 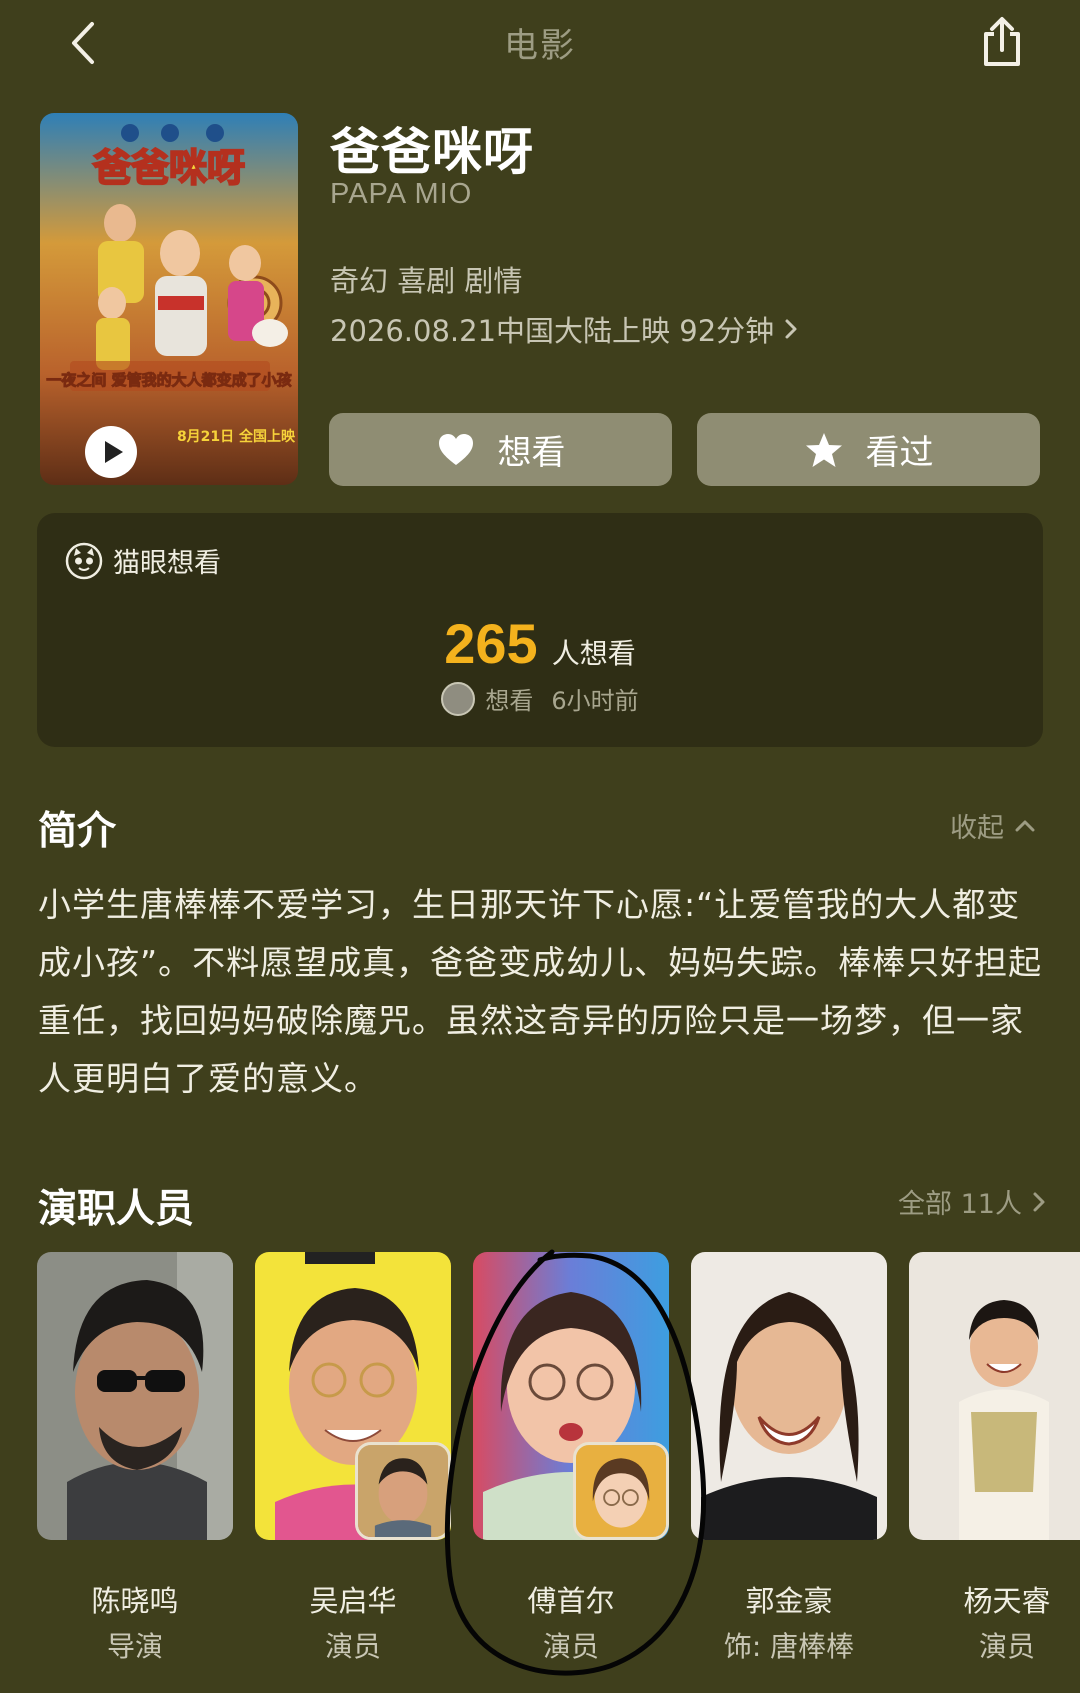 I want to click on want-count: 265, so click(x=491, y=643).